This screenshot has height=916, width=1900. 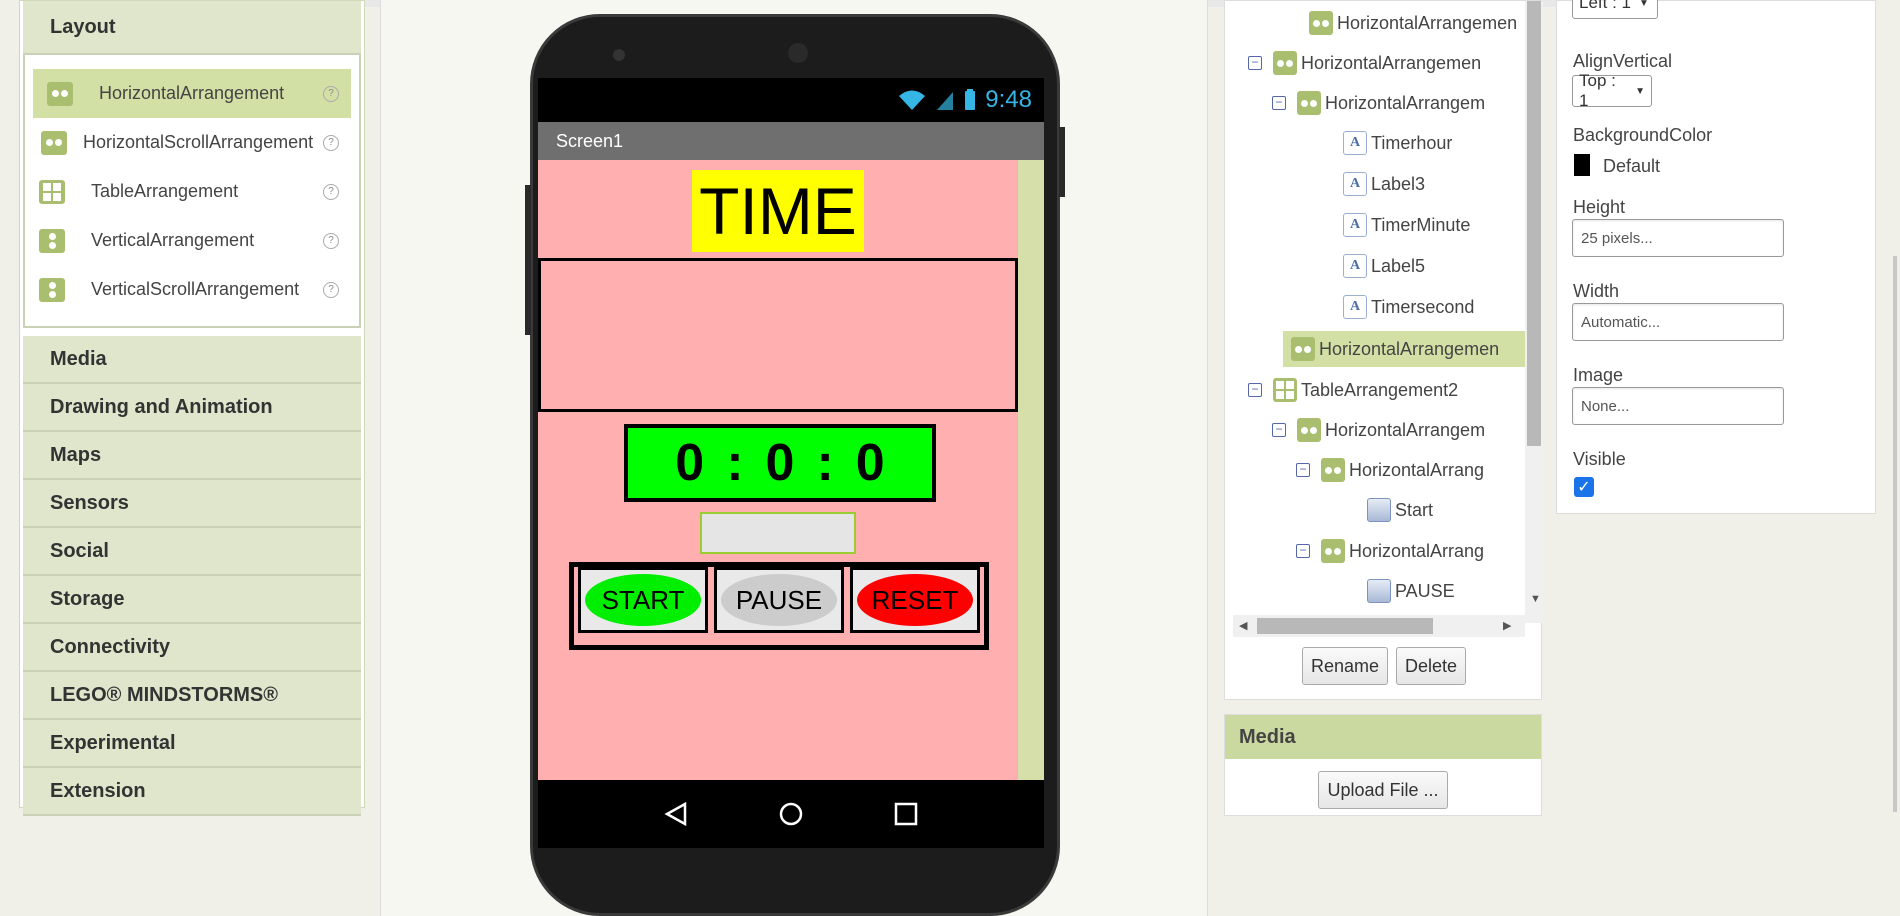 What do you see at coordinates (1397, 143) in the screenshot?
I see `tree-node: A Timerhour` at bounding box center [1397, 143].